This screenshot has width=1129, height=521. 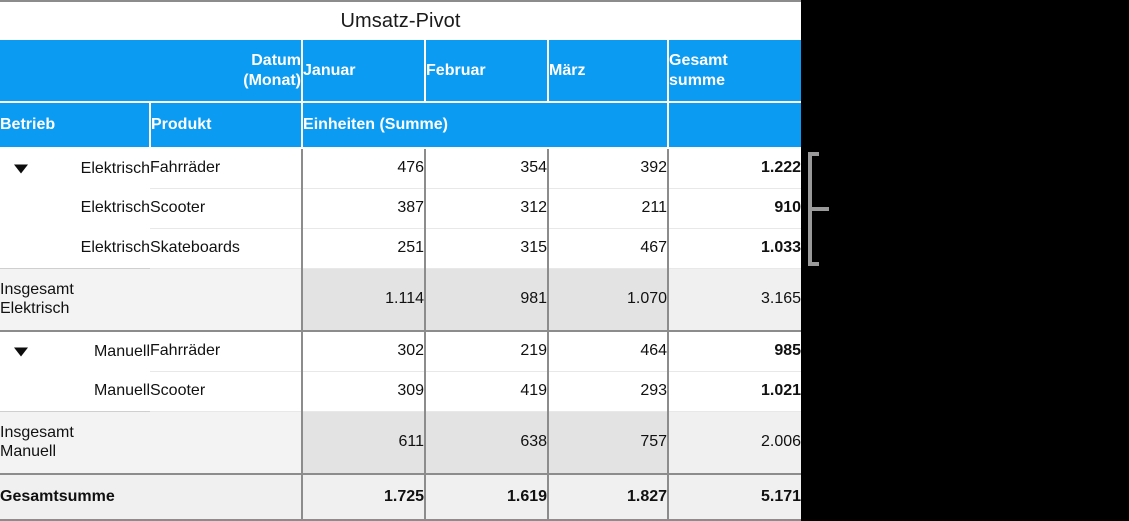 I want to click on subtotal-label-line2: Manuell, so click(x=28, y=452).